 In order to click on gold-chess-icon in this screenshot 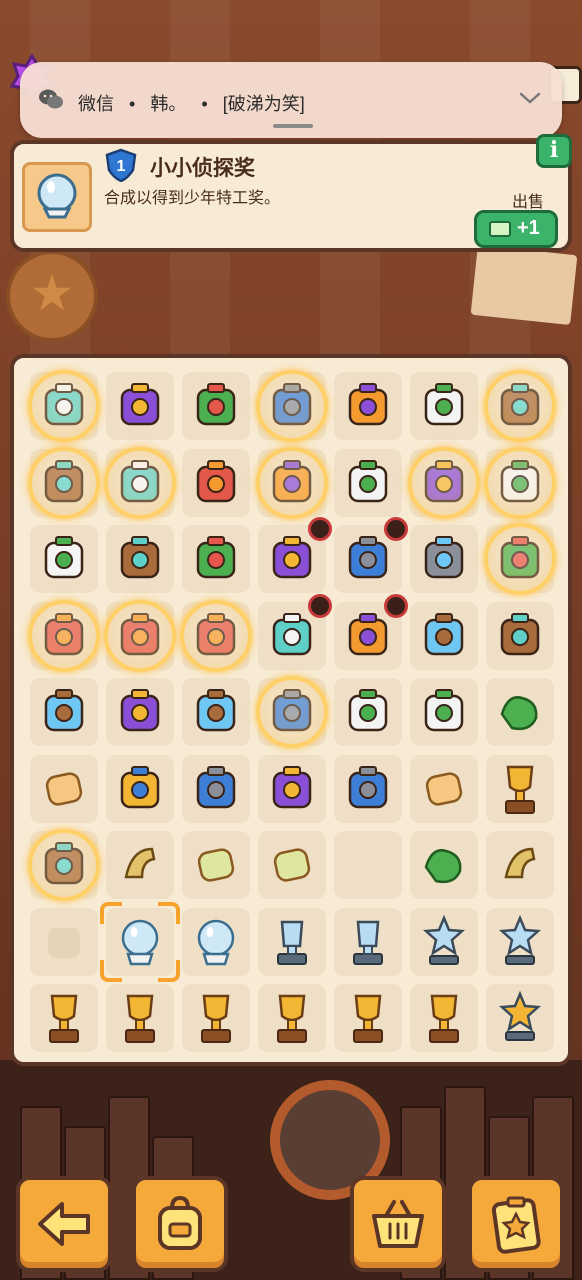, I will do `click(368, 1018)`.